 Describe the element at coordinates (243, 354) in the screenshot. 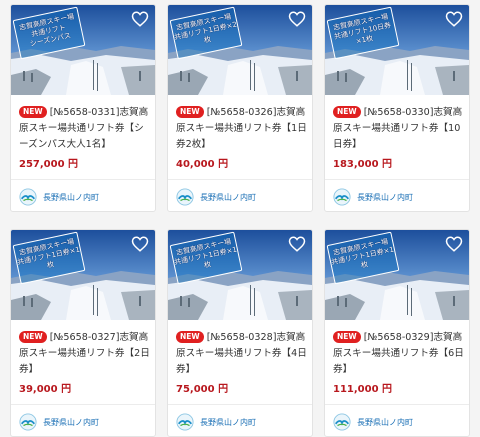

I see `product-title: NEW [№5658-0328]志賀高原スキー場共通リフト券【4日券】` at that location.